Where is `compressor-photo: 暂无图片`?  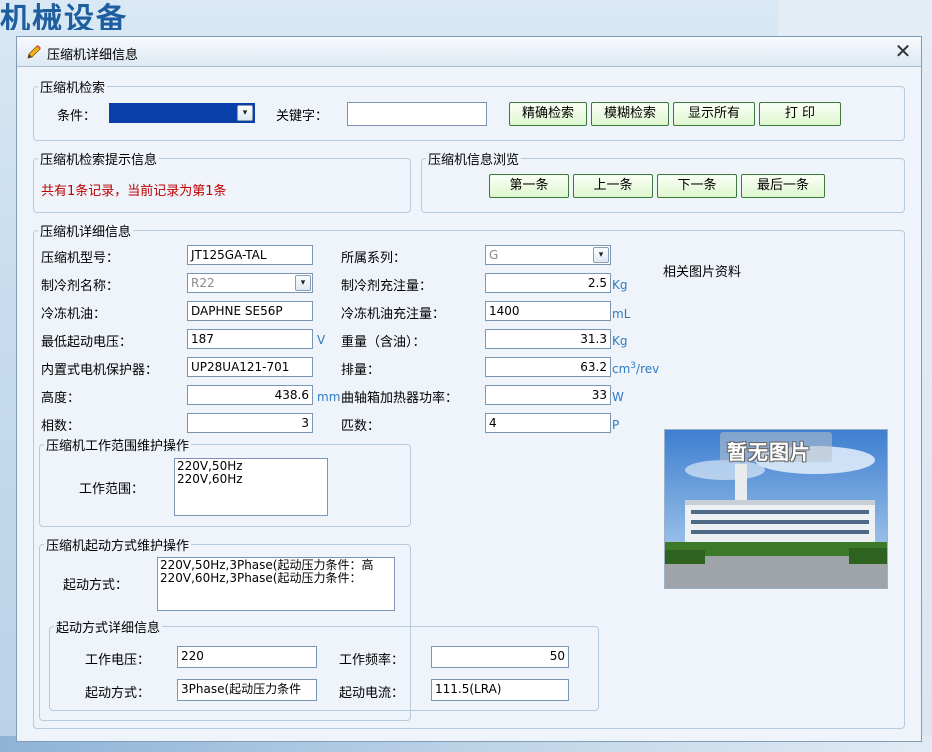 compressor-photo: 暂无图片 is located at coordinates (776, 509).